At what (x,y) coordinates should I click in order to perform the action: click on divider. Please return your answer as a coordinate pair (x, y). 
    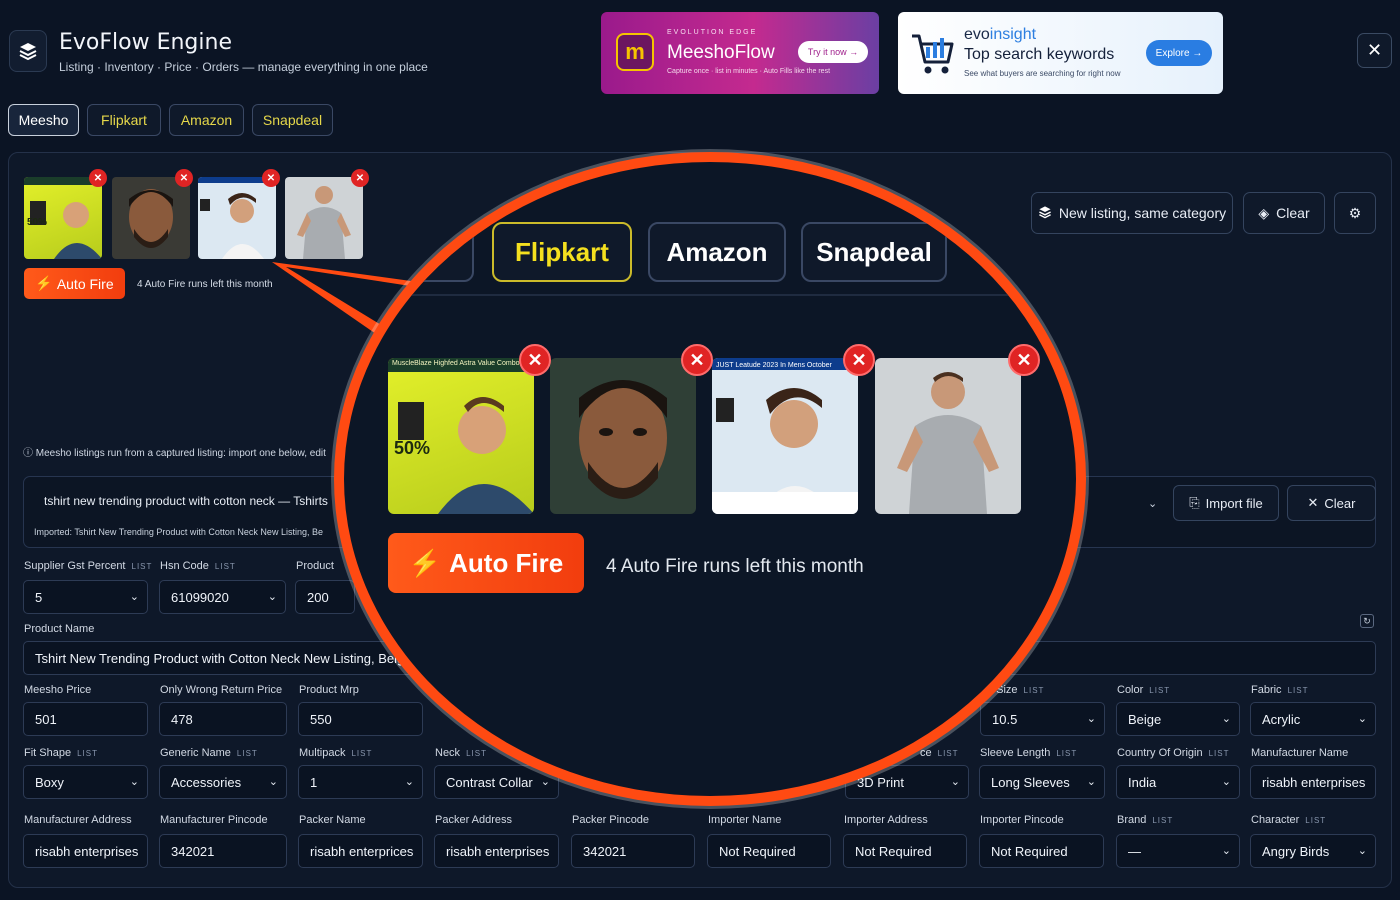
    Looking at the image, I should click on (710, 295).